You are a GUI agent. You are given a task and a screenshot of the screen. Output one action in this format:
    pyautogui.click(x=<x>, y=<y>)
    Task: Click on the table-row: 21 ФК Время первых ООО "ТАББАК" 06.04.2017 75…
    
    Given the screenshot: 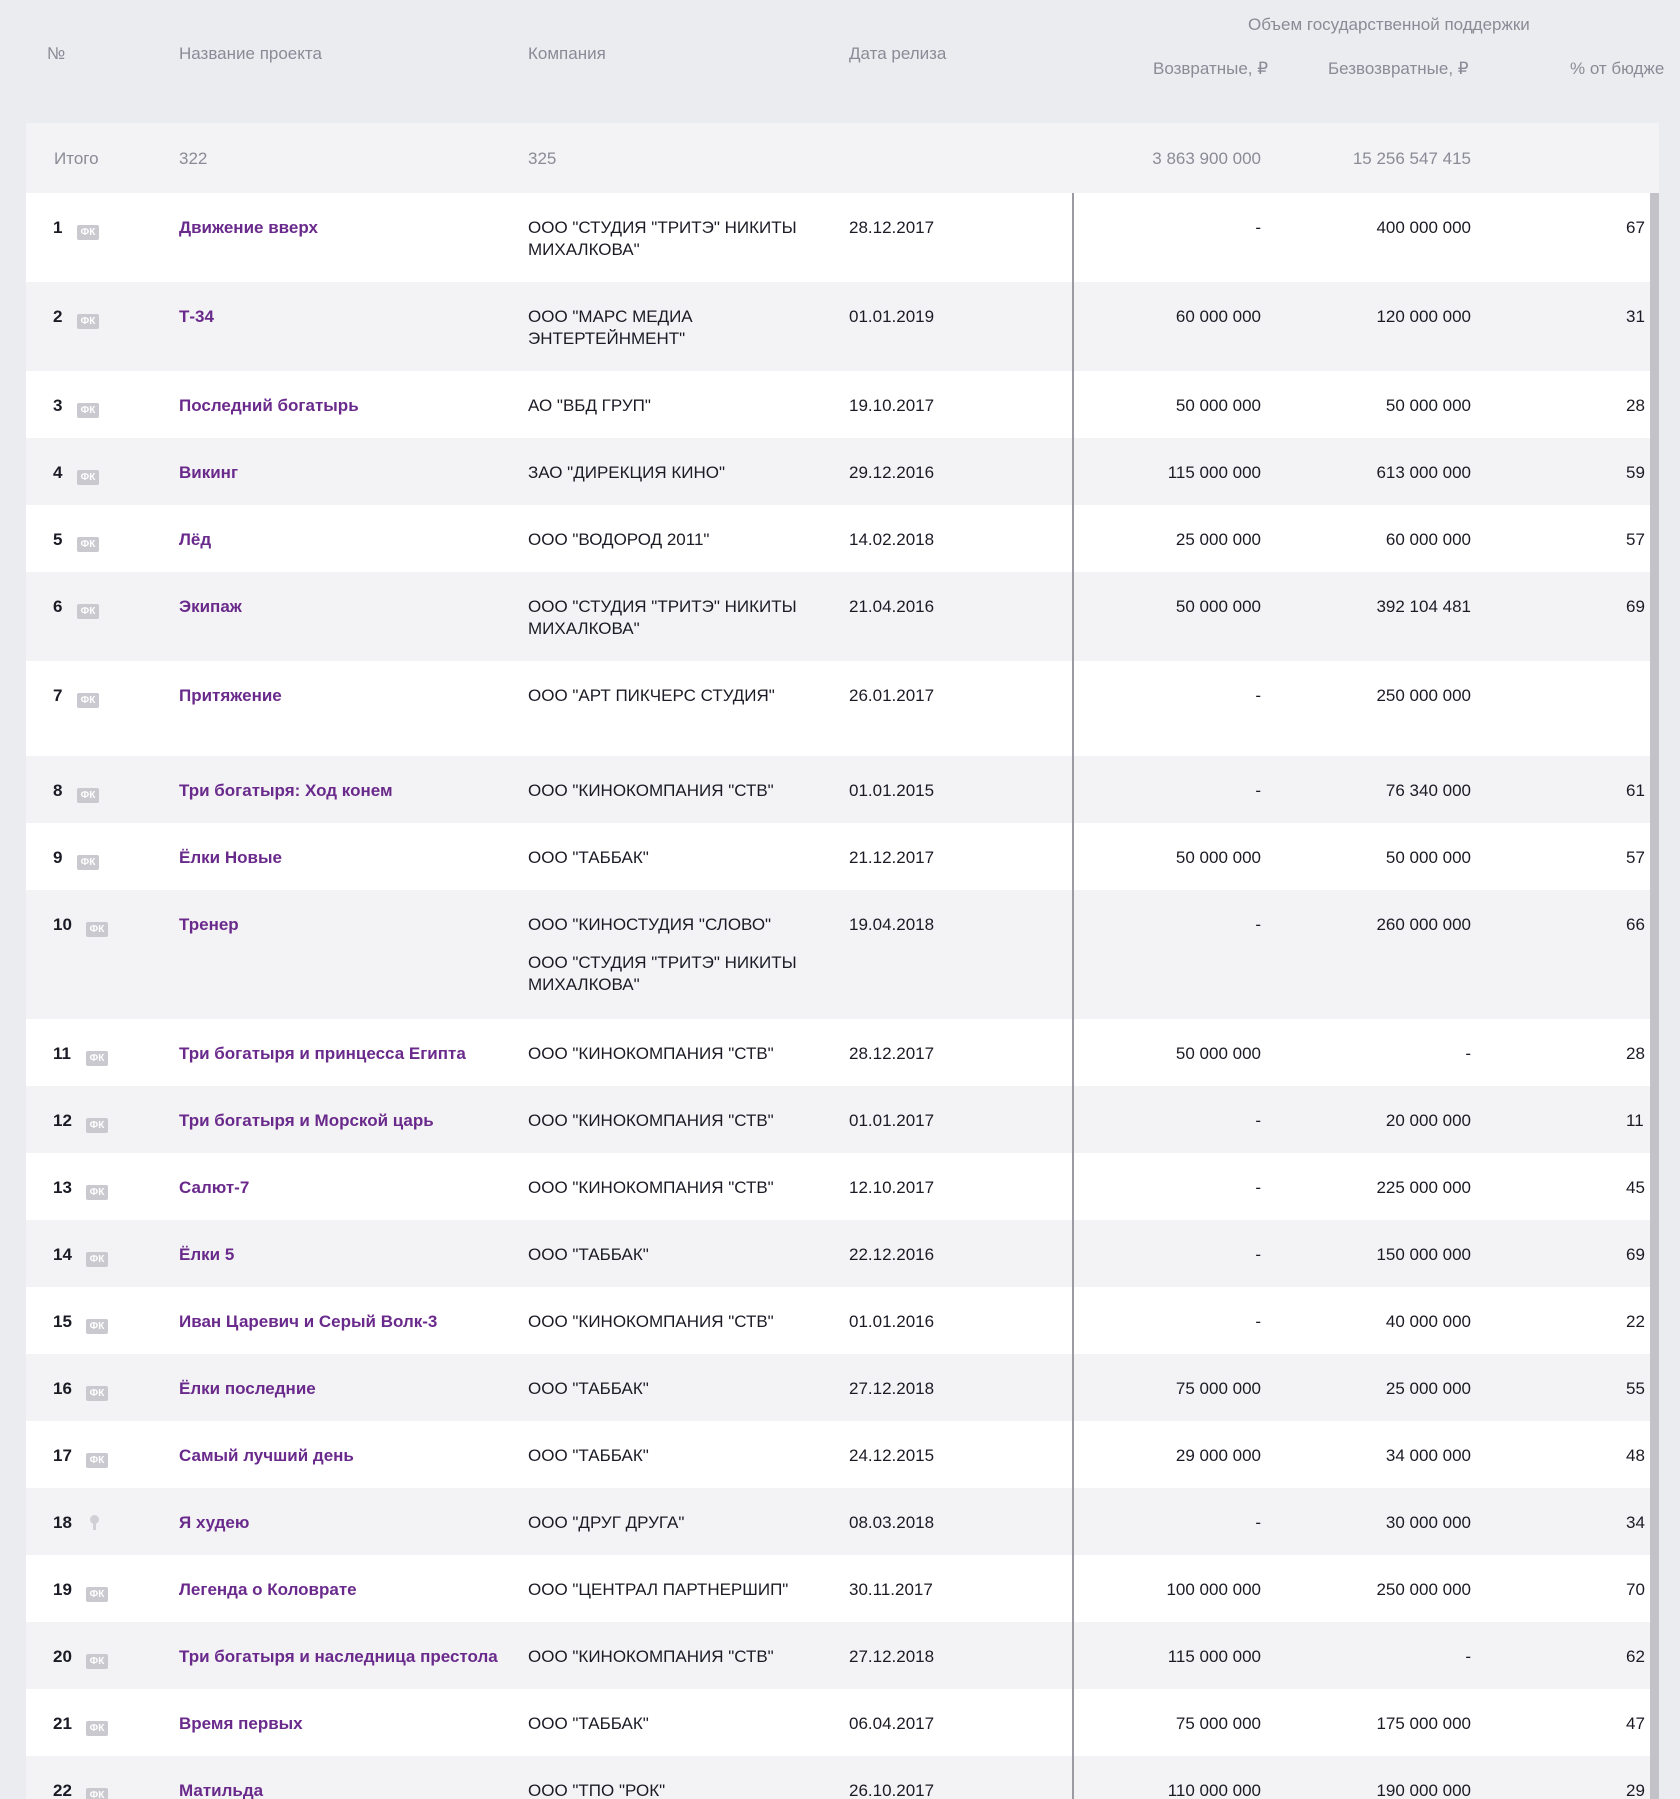 What is the action you would take?
    pyautogui.click(x=842, y=1722)
    